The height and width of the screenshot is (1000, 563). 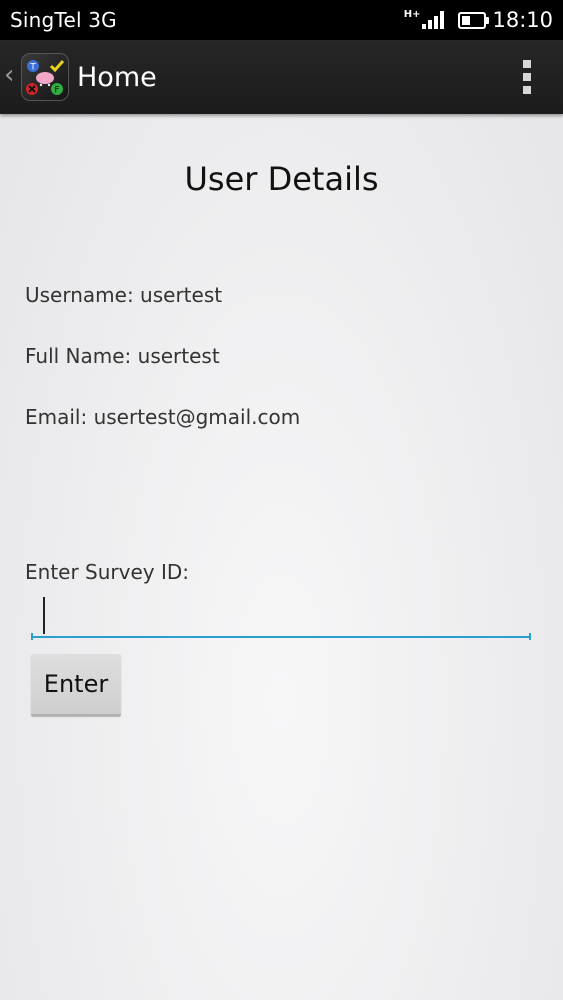 I want to click on app-logo-graphic: T F, so click(x=45, y=78).